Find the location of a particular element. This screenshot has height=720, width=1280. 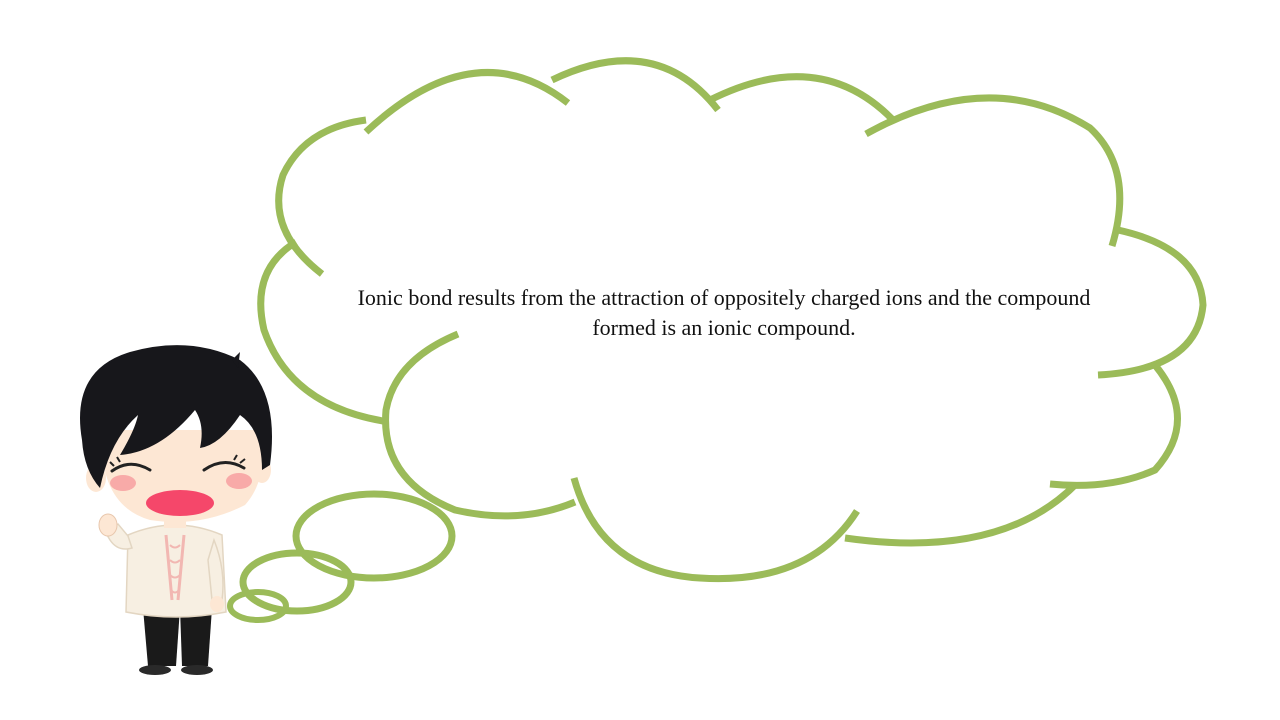

bubble-text-line-2: formed is an ionic compound. is located at coordinates (724, 327).